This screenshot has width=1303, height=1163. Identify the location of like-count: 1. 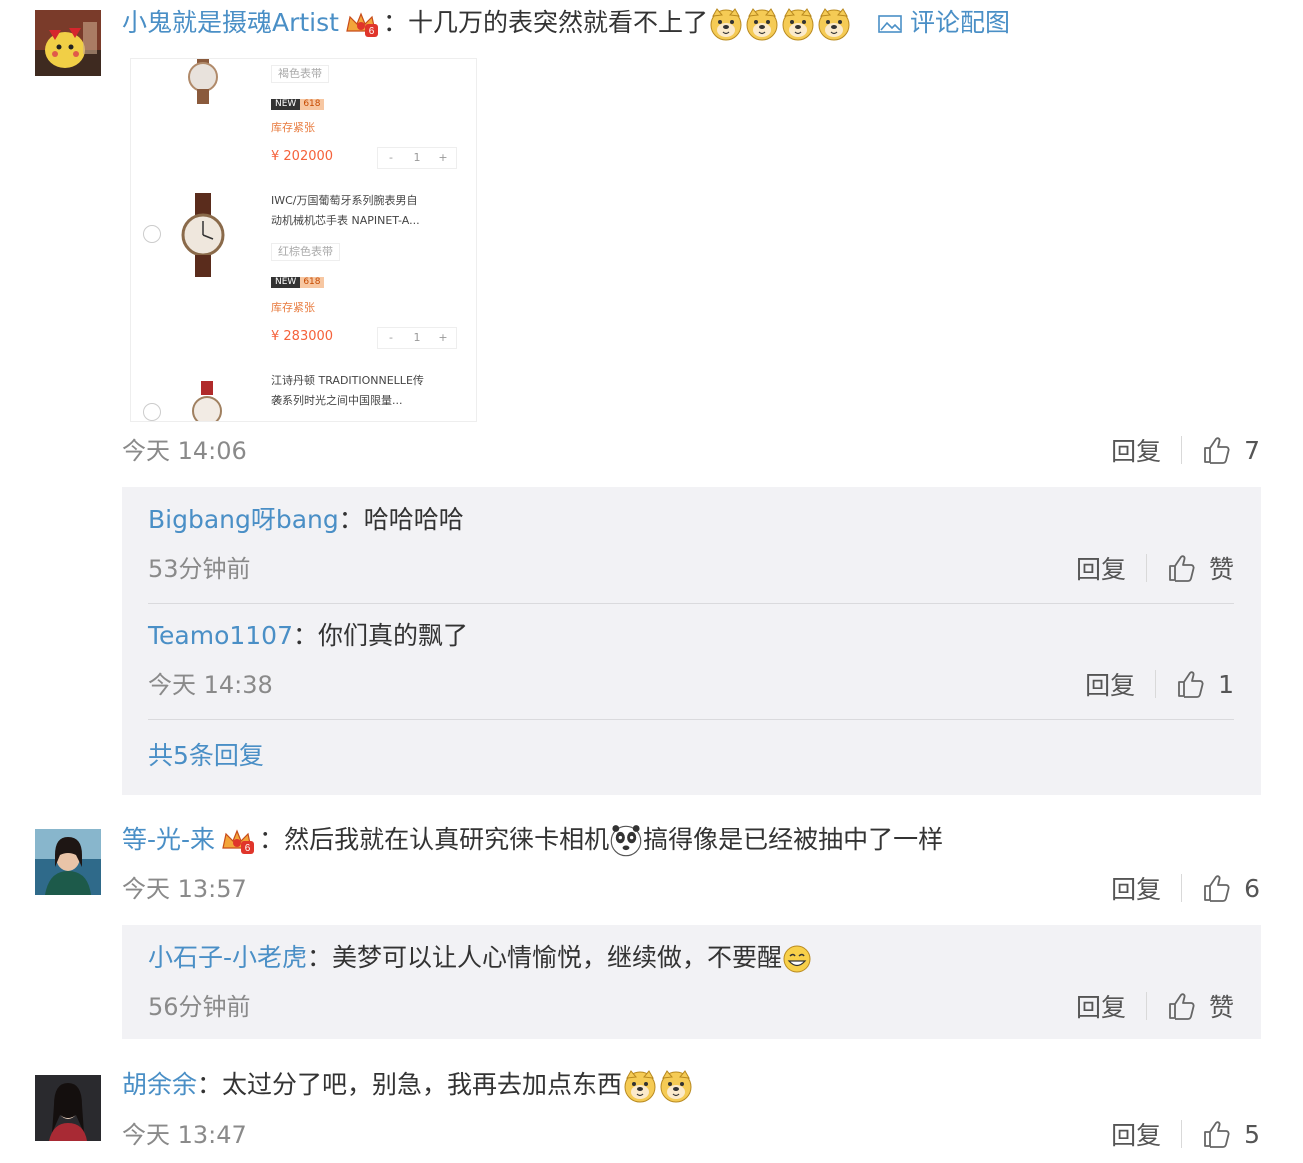
(1226, 684).